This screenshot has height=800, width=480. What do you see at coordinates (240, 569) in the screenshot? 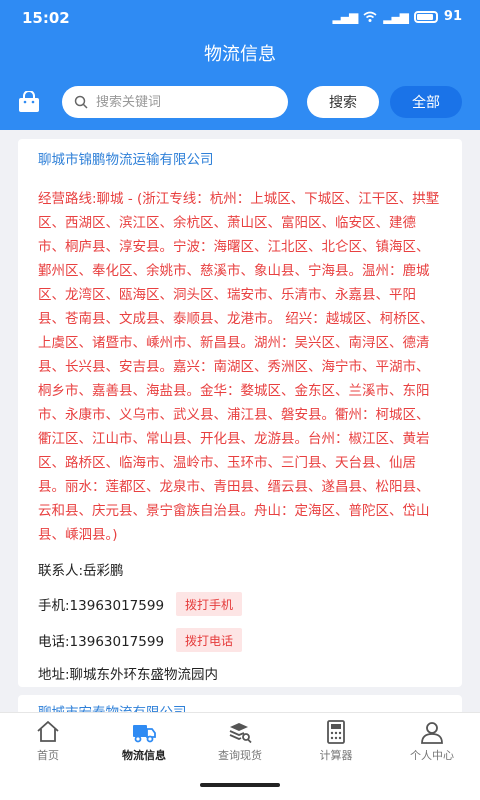
I see `contact-row: 联系人:岳彩鹏` at bounding box center [240, 569].